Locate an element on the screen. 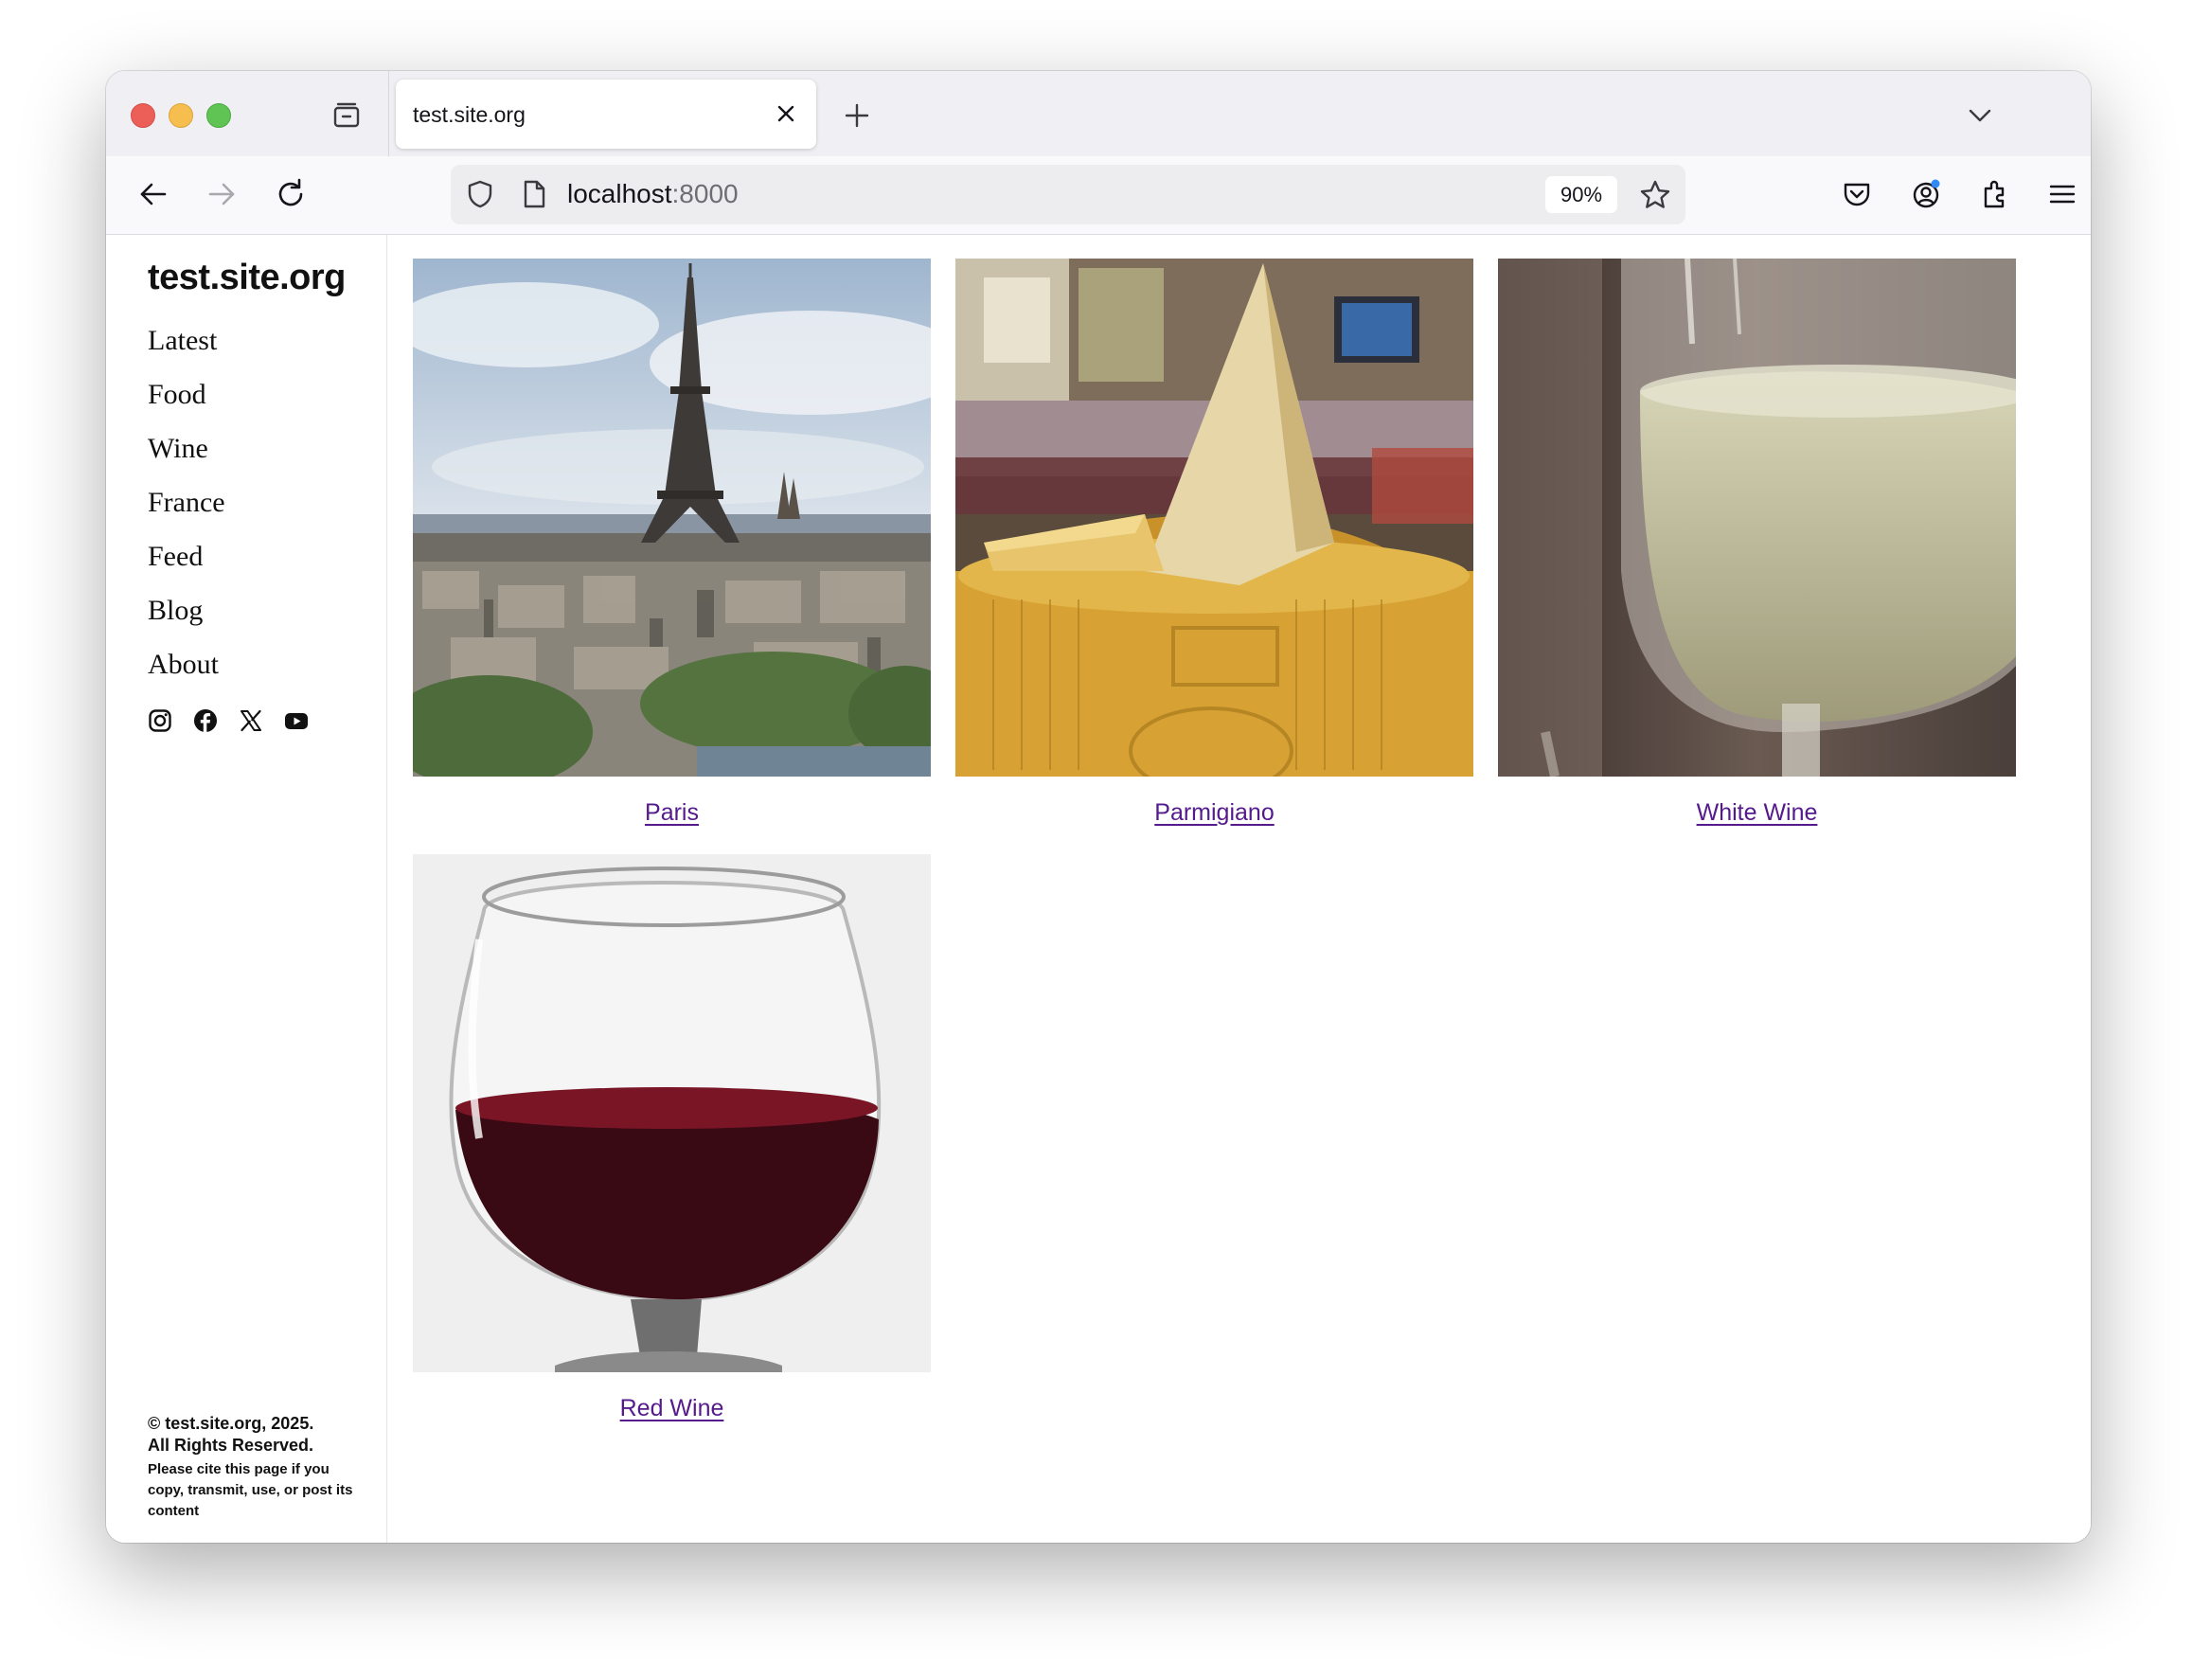 This screenshot has height=1680, width=2193. pocket-icon is located at coordinates (1857, 194).